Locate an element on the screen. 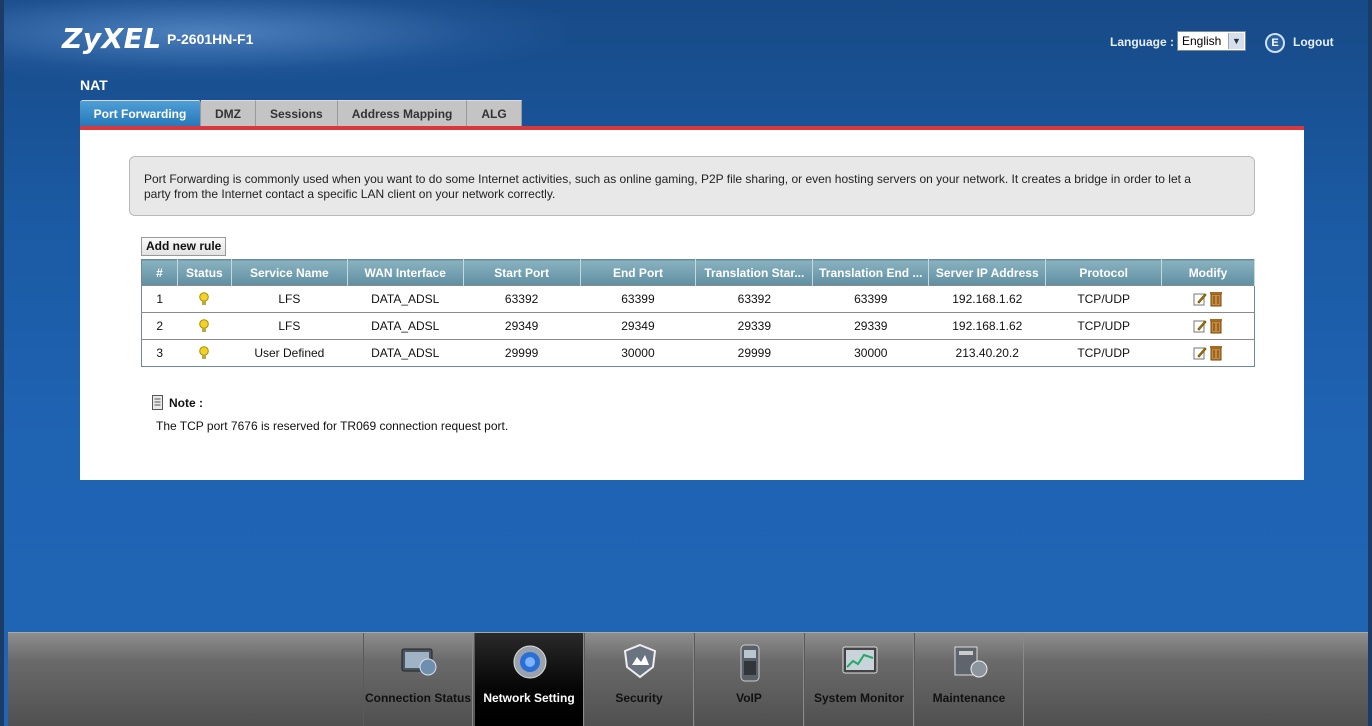 This screenshot has width=1372, height=726. tab-alg: ALG is located at coordinates (494, 113).